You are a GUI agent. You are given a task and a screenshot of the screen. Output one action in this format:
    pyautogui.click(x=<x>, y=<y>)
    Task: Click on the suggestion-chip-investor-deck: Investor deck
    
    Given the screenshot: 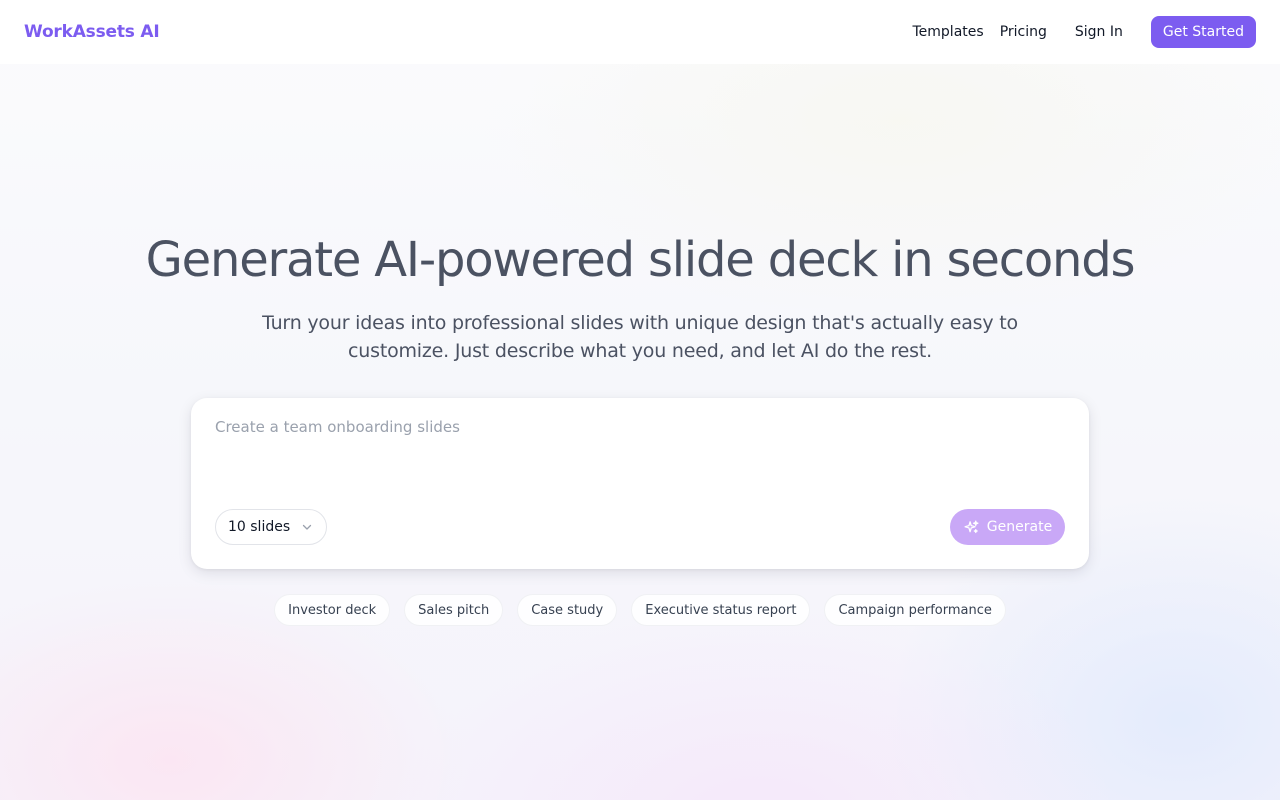 What is the action you would take?
    pyautogui.click(x=332, y=610)
    